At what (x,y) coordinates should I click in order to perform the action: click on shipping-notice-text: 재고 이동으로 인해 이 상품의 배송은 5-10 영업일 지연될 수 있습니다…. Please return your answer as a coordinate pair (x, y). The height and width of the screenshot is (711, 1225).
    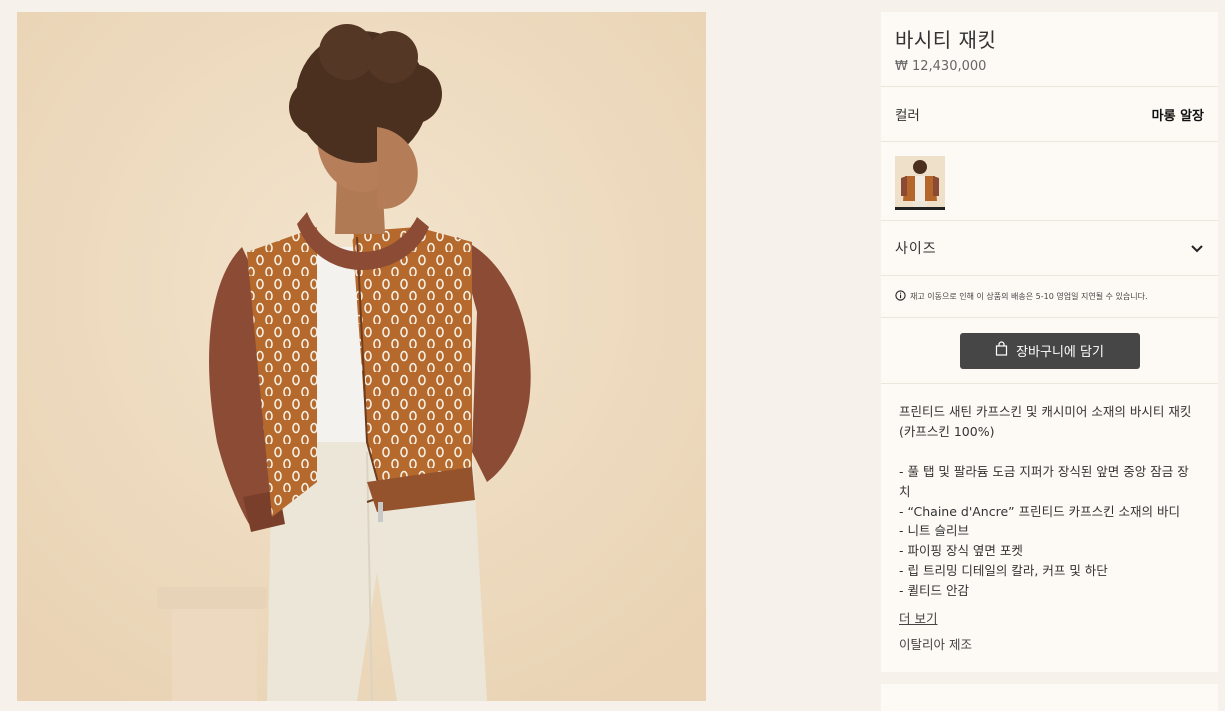
    Looking at the image, I should click on (1029, 296).